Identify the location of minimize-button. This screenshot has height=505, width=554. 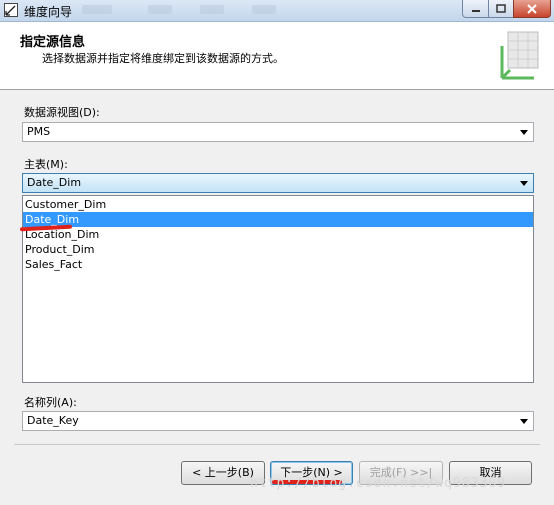
(475, 9).